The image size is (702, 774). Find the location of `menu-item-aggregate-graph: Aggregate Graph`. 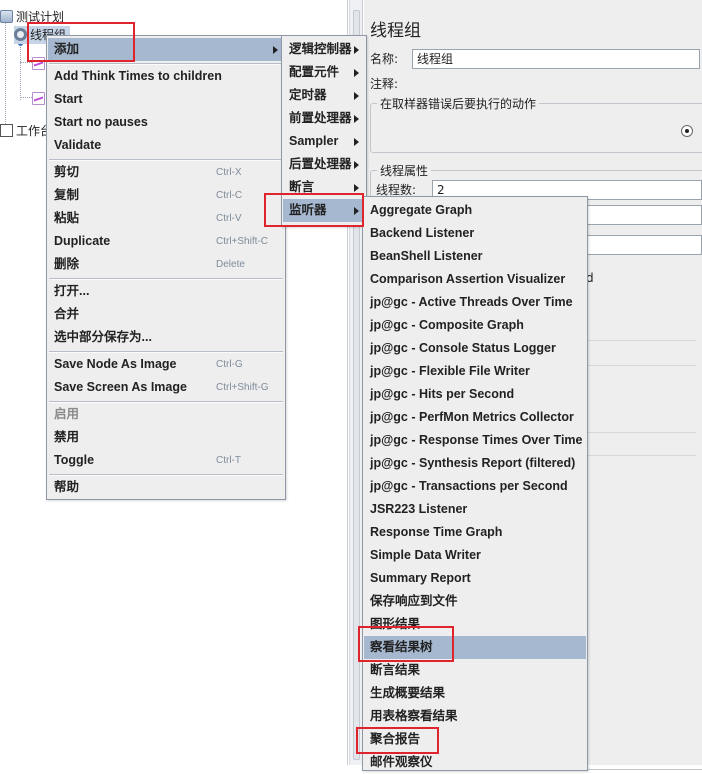

menu-item-aggregate-graph: Aggregate Graph is located at coordinates (475, 210).